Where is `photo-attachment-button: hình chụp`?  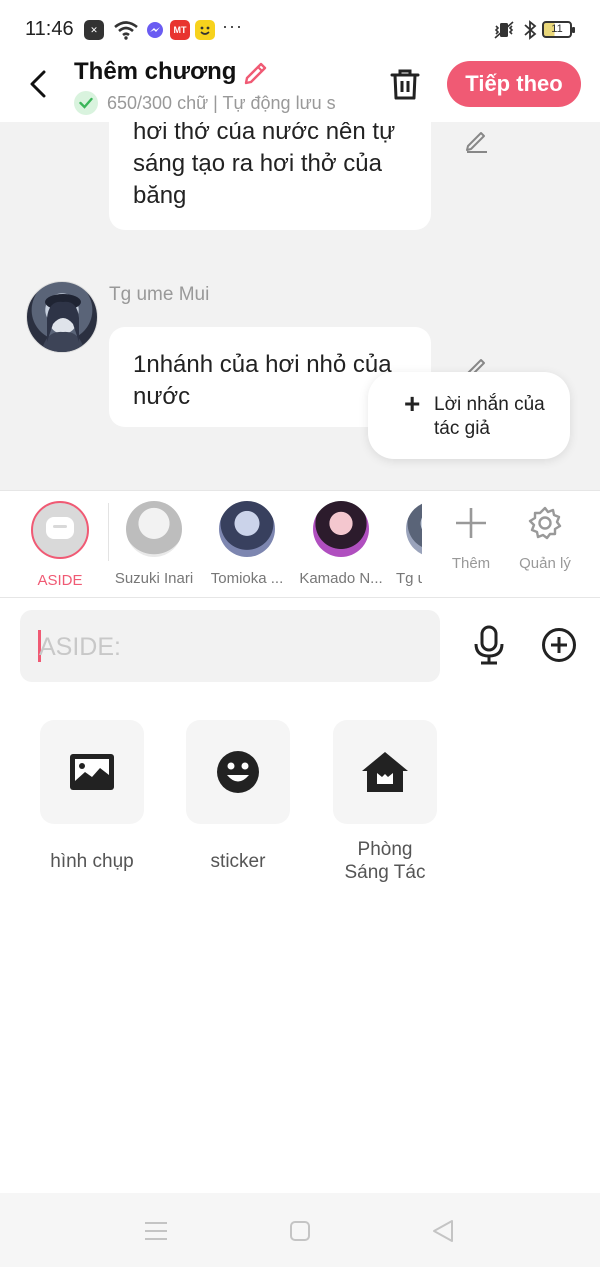 photo-attachment-button: hình chụp is located at coordinates (92, 796).